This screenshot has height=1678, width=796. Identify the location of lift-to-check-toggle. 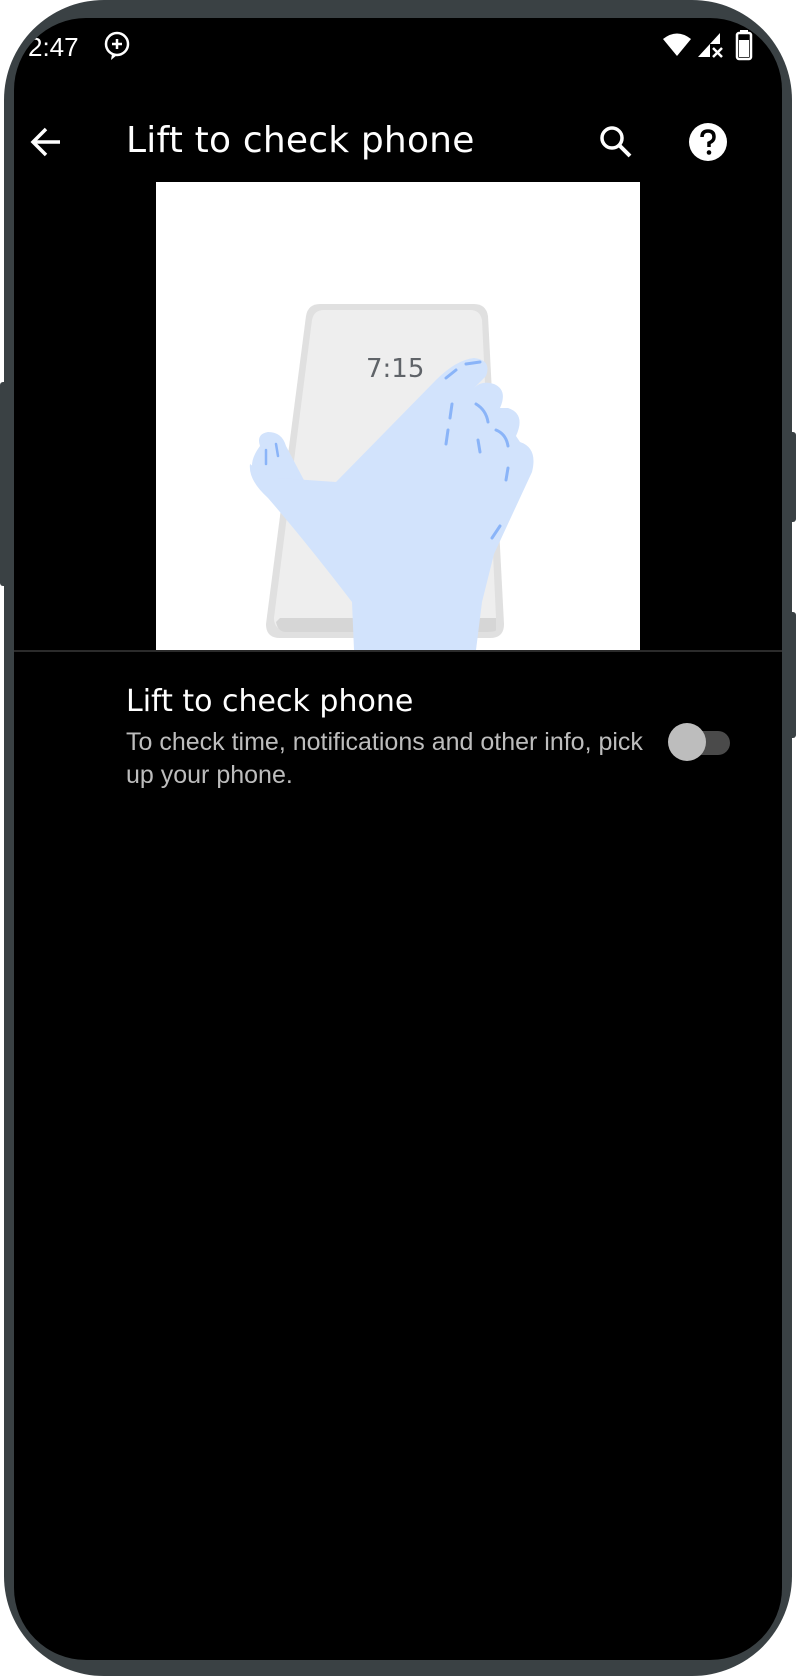
(700, 742).